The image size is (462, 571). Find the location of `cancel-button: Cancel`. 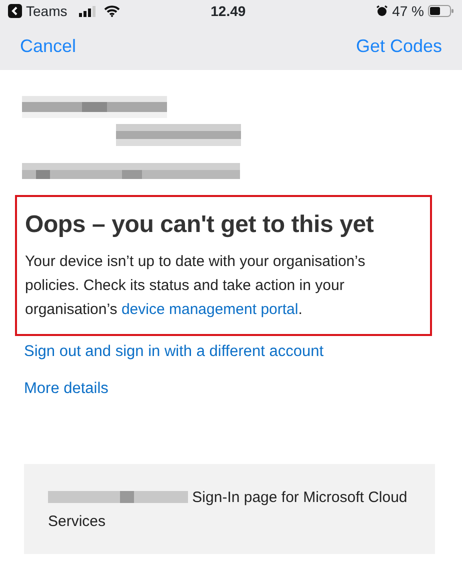

cancel-button: Cancel is located at coordinates (48, 46).